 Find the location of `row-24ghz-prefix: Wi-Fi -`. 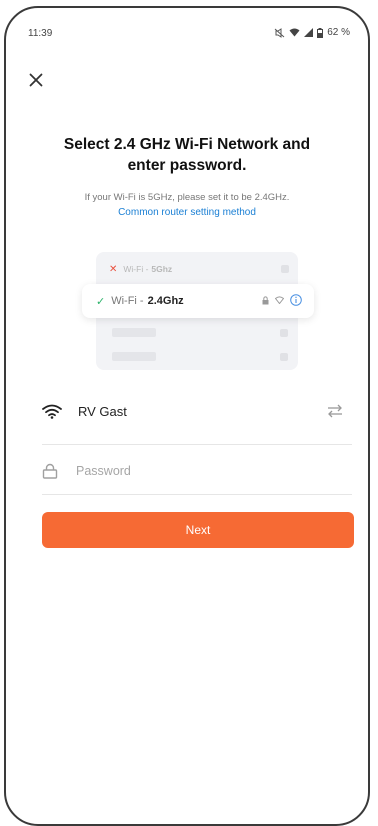

row-24ghz-prefix: Wi-Fi - is located at coordinates (127, 301).